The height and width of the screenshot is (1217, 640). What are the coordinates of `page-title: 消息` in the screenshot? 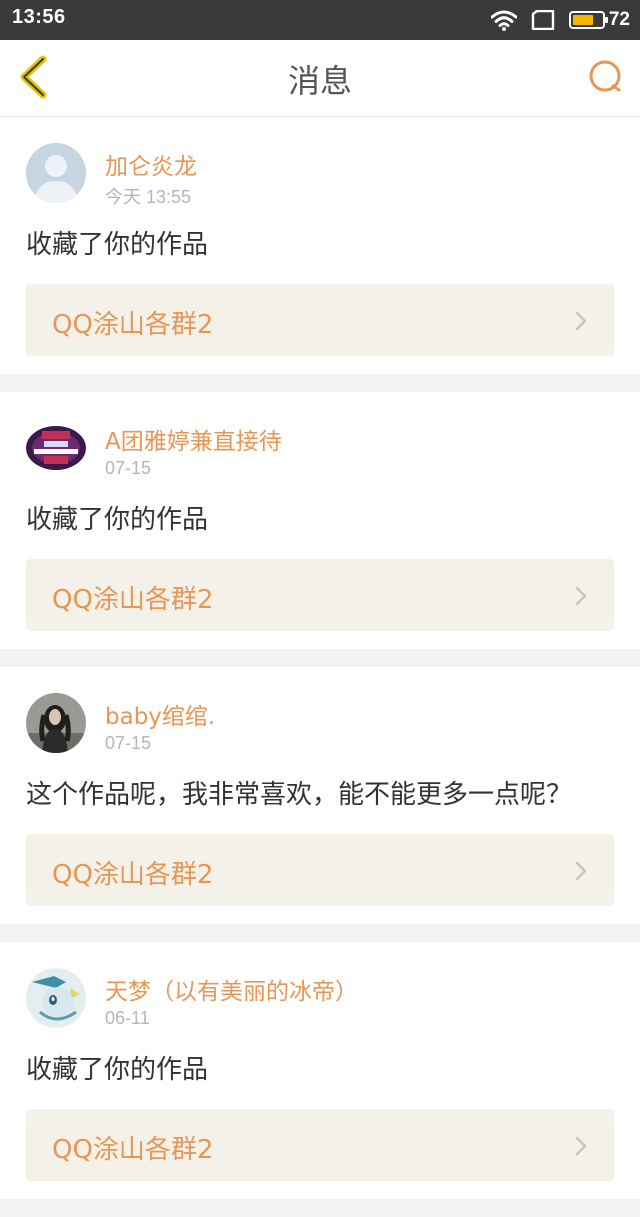 It's located at (319, 81).